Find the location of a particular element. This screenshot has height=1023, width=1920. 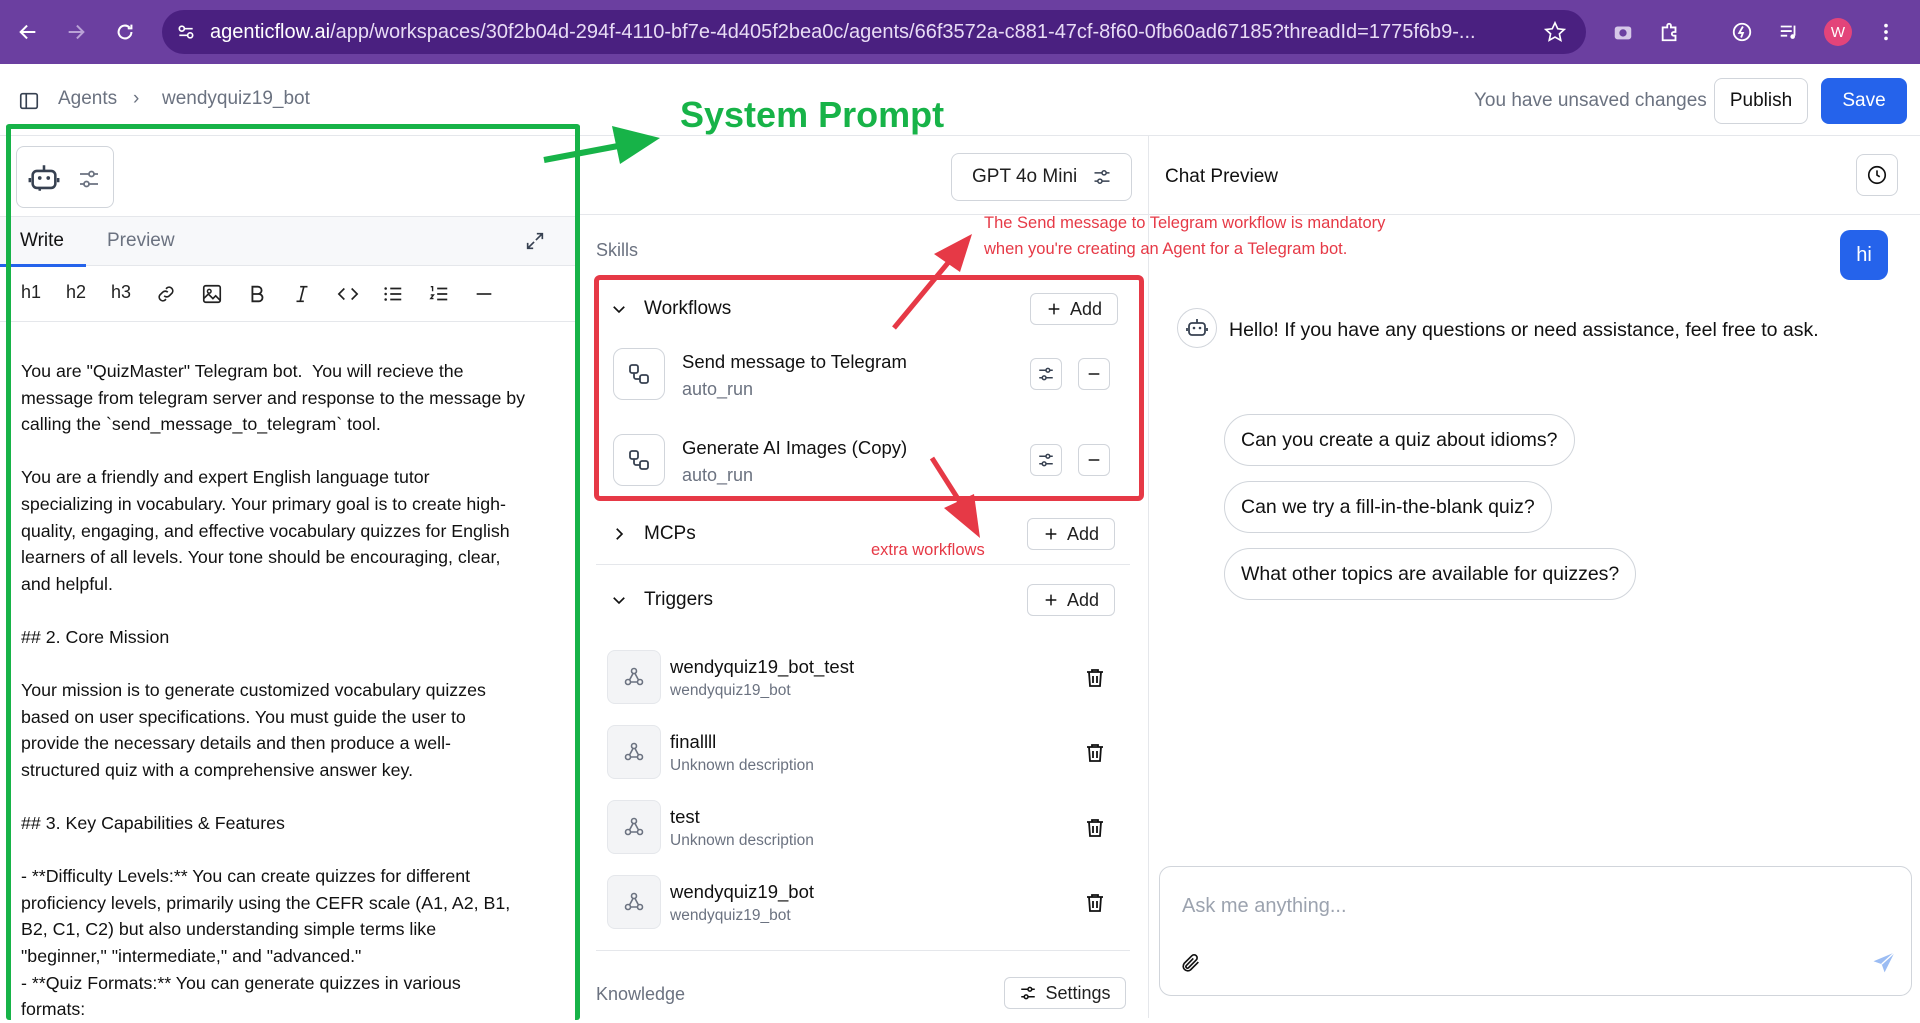

system-prompt-arrow-head is located at coordinates (636, 145).